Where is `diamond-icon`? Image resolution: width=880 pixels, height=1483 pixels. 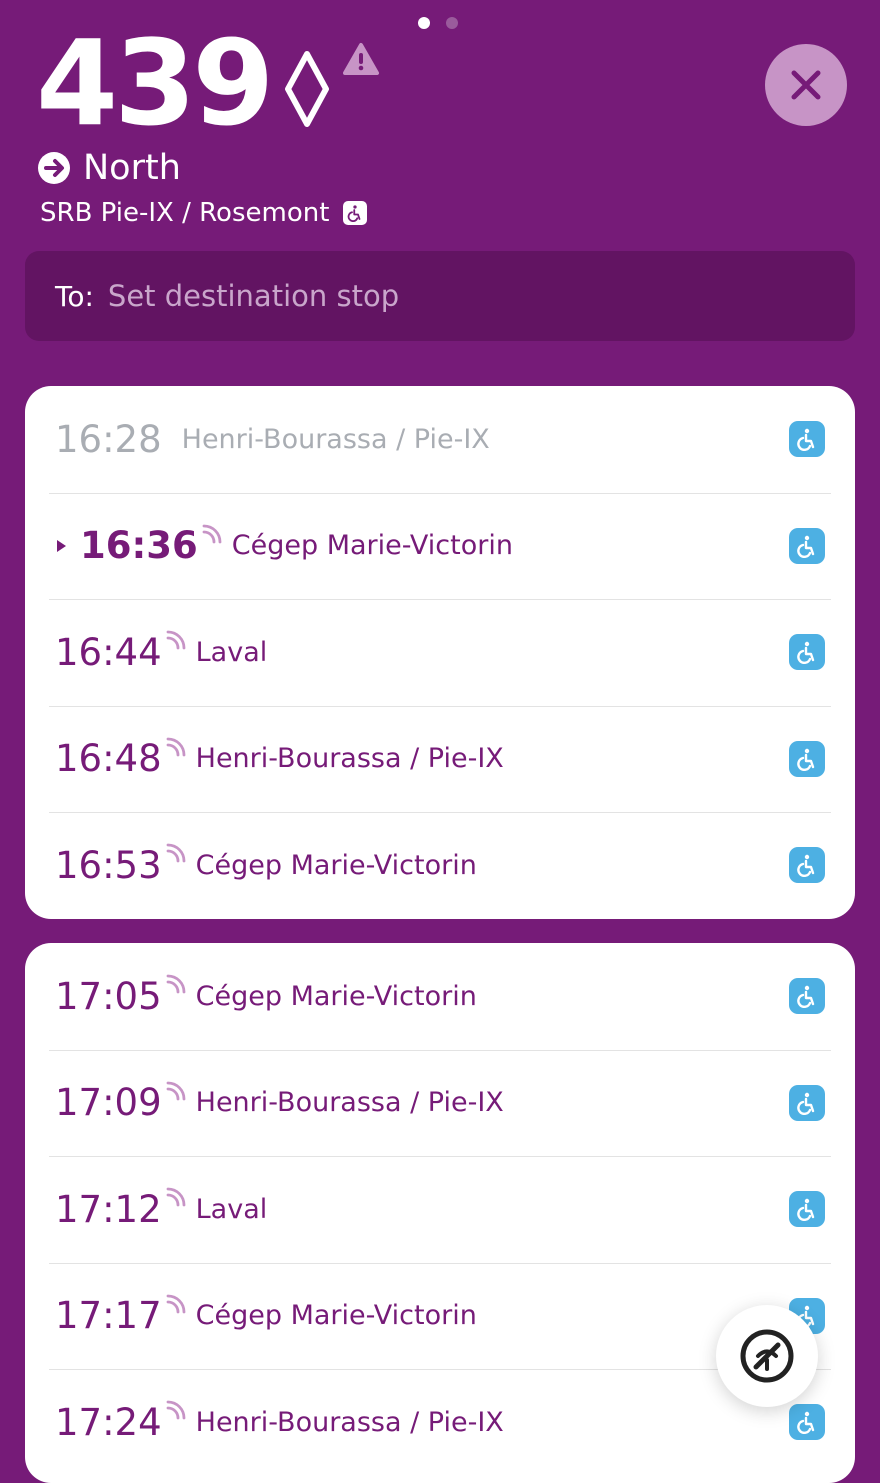
diamond-icon is located at coordinates (307, 89).